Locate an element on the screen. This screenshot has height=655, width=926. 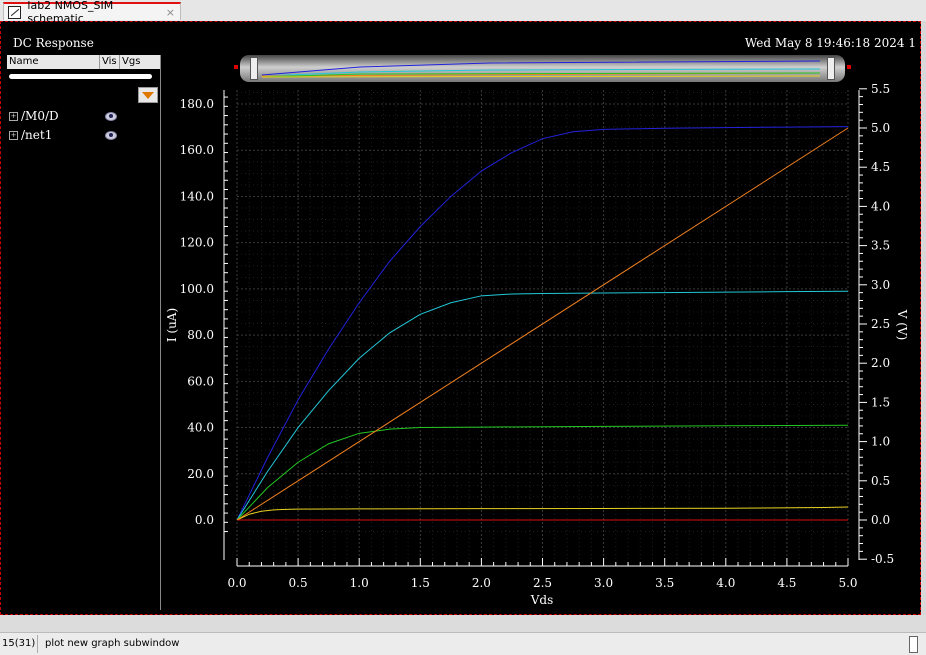
resize-grip is located at coordinates (913, 644).